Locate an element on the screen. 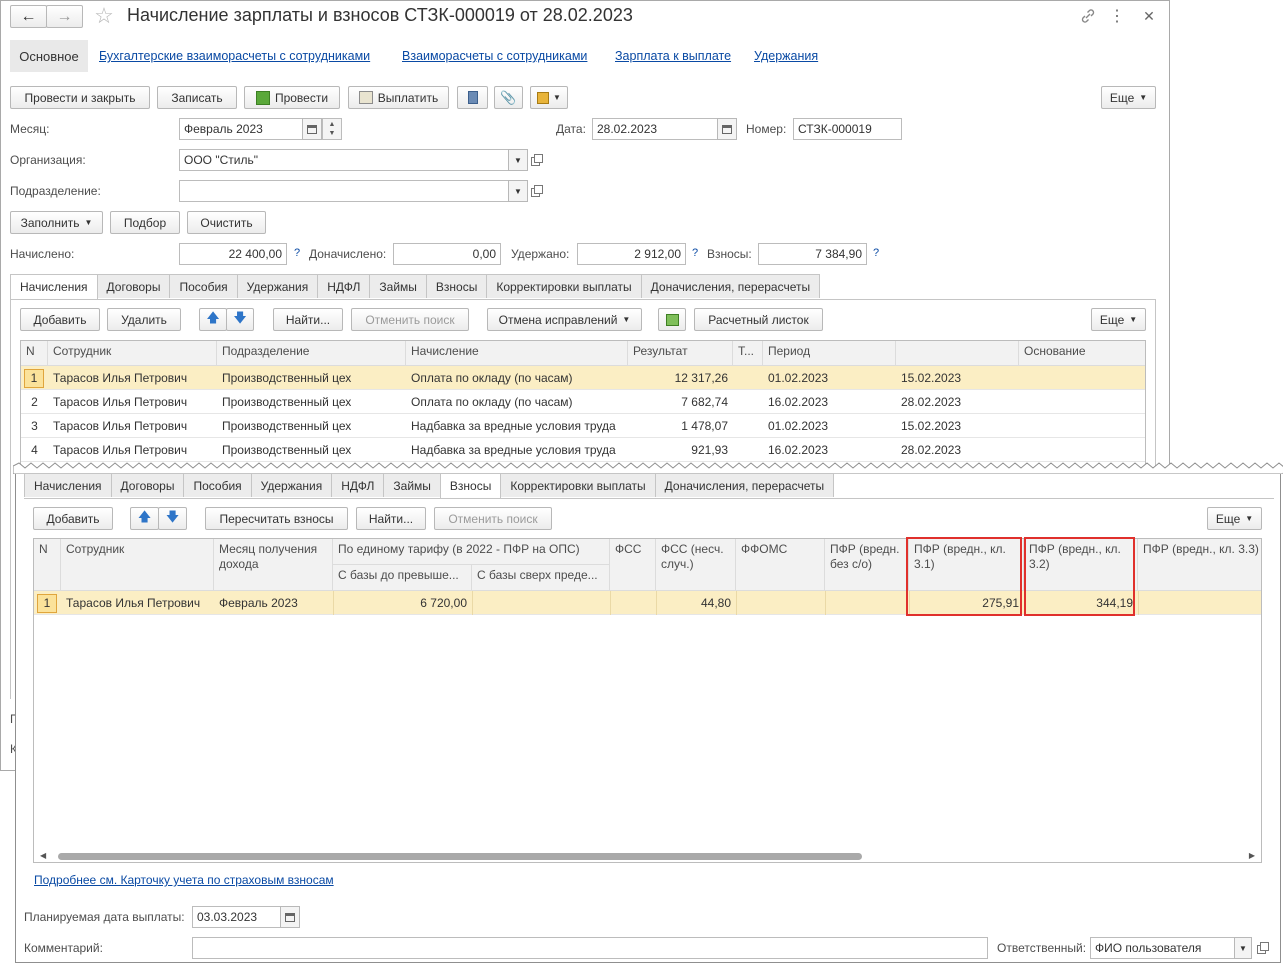 The height and width of the screenshot is (965, 1283). nav-tab-payroll: Зарплата к выплате is located at coordinates (673, 56).